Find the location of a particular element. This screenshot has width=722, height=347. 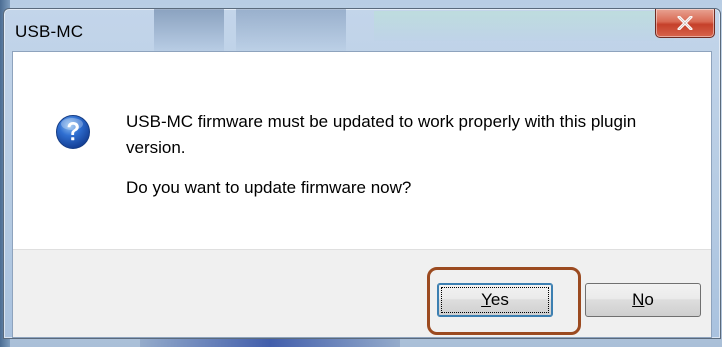

yes-label-rest: es is located at coordinates (499, 299).